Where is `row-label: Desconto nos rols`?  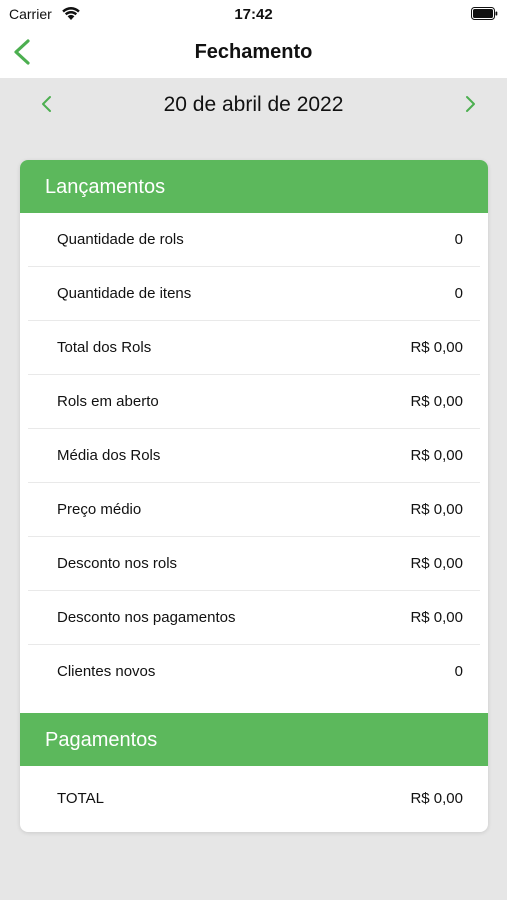 row-label: Desconto nos rols is located at coordinates (117, 563).